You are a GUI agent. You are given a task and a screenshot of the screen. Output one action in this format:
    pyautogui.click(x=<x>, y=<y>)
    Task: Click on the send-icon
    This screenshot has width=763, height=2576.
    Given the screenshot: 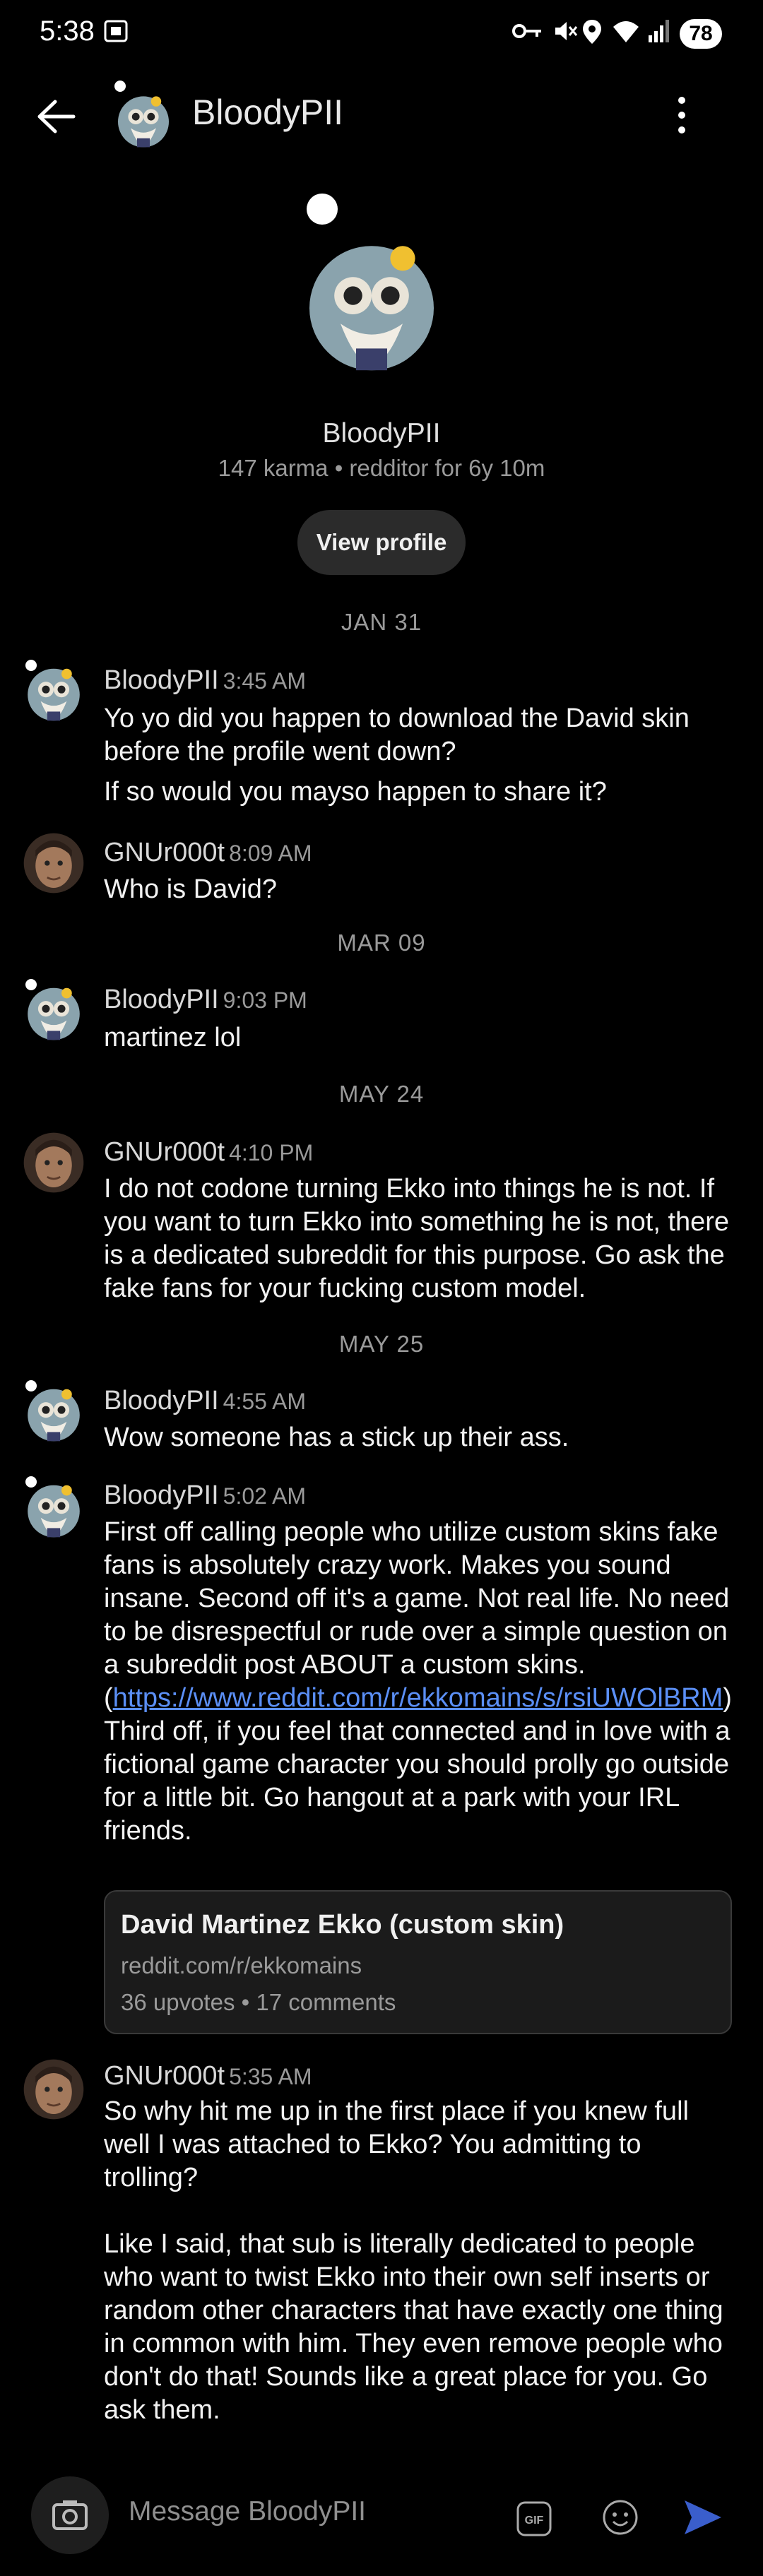 What is the action you would take?
    pyautogui.click(x=703, y=2517)
    